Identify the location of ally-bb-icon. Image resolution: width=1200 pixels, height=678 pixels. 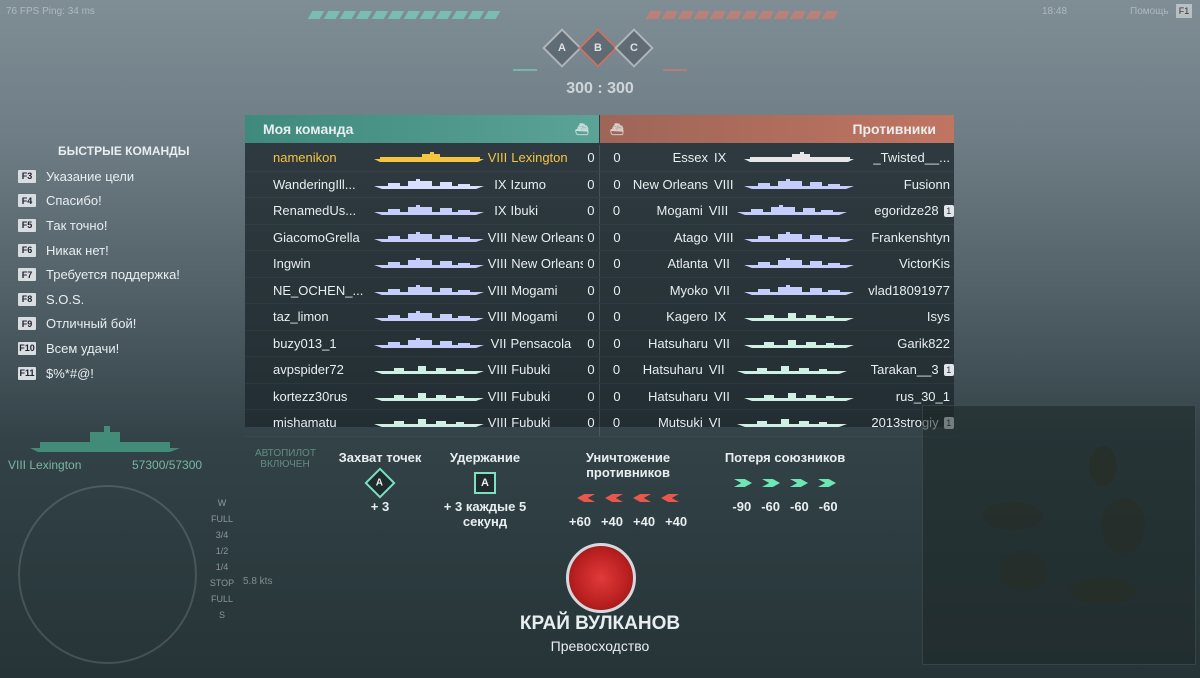
(743, 483).